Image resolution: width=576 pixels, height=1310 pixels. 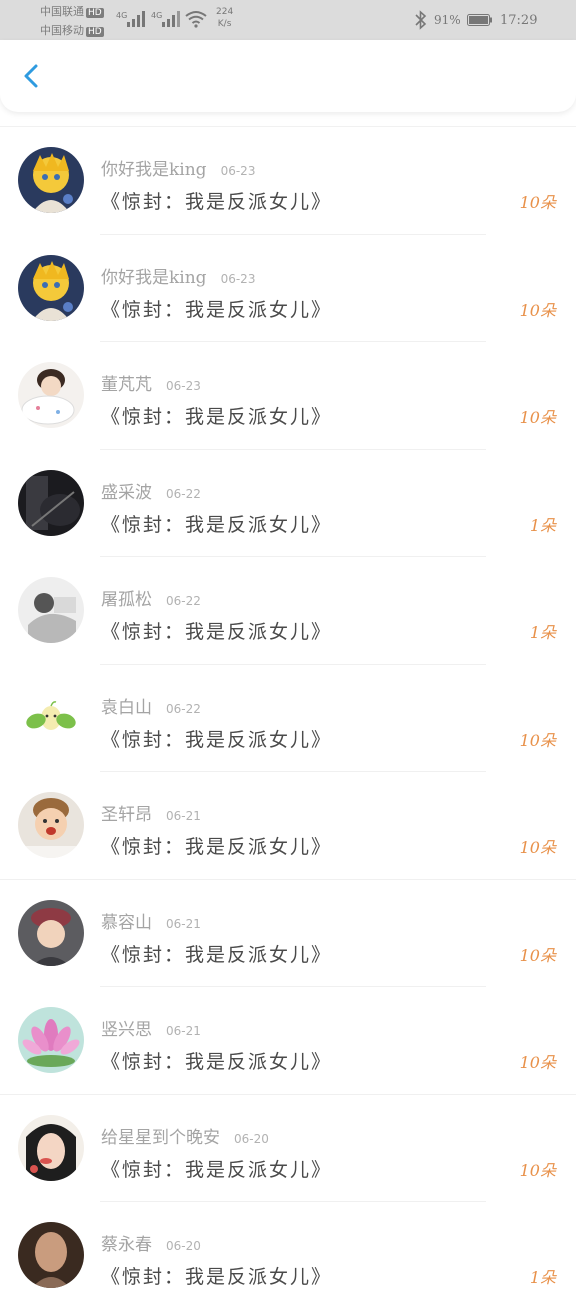 I want to click on wifi-icon, so click(x=196, y=20).